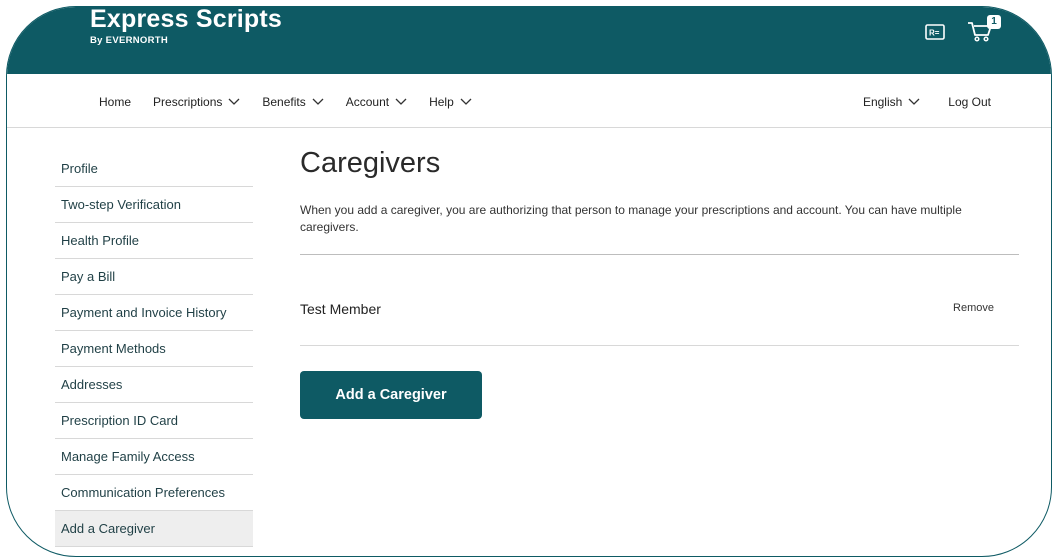 This screenshot has width=1054, height=559. Describe the element at coordinates (154, 277) in the screenshot. I see `sidebar-item-pay-a-bill: Pay a Bill` at that location.